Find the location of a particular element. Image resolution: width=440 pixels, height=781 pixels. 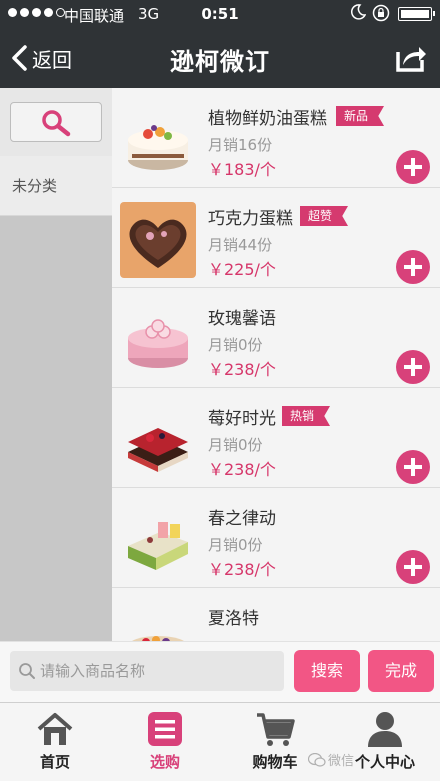

moon-icon is located at coordinates (358, 12).